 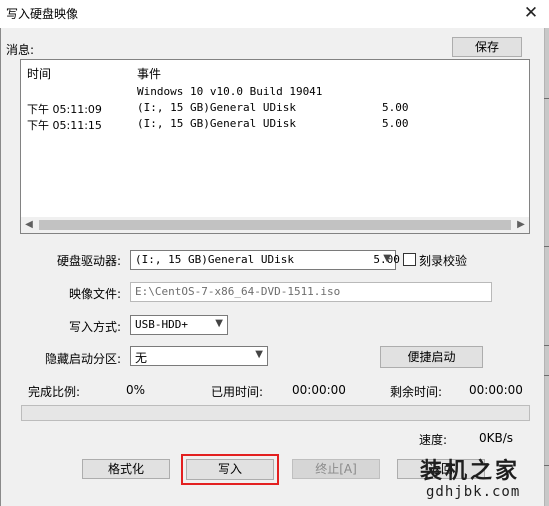 I want to click on method-select: USB-HDD+ ▼, so click(x=179, y=325).